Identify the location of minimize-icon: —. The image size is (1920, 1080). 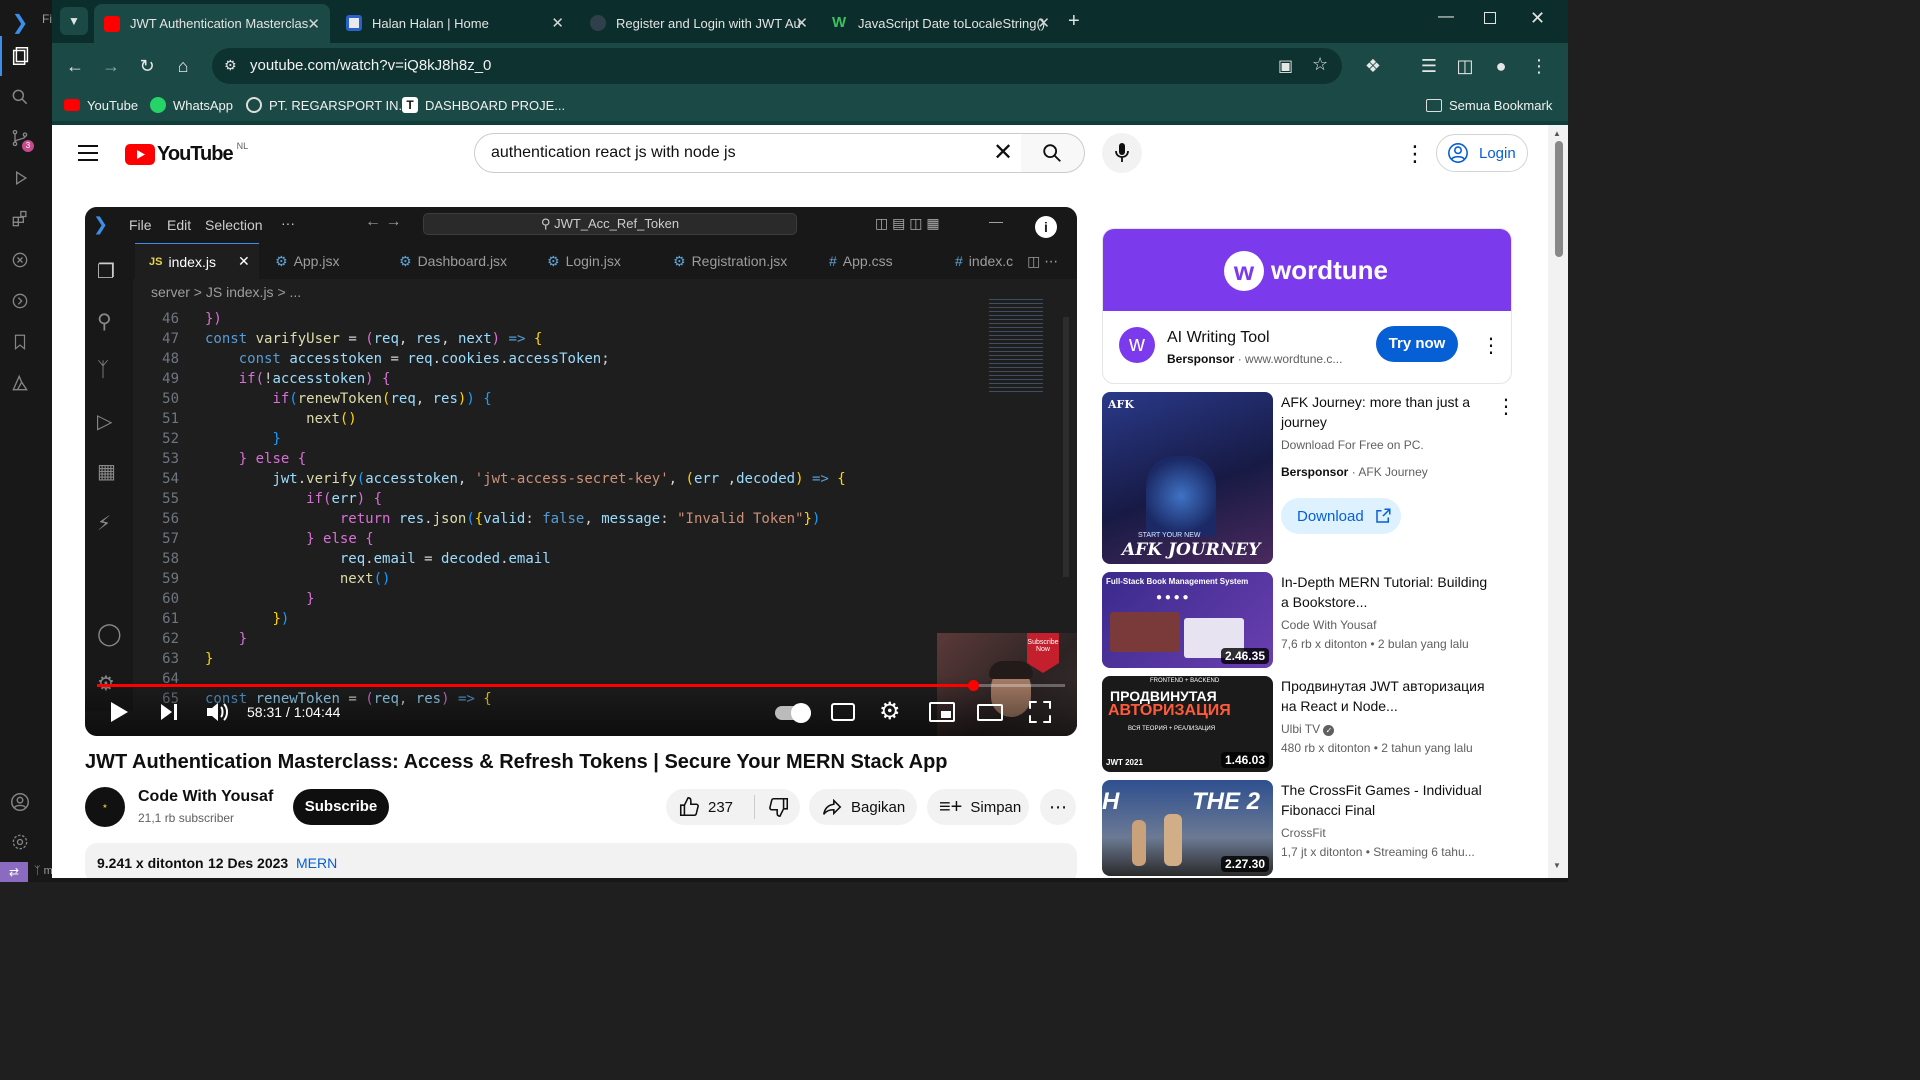
(1446, 17).